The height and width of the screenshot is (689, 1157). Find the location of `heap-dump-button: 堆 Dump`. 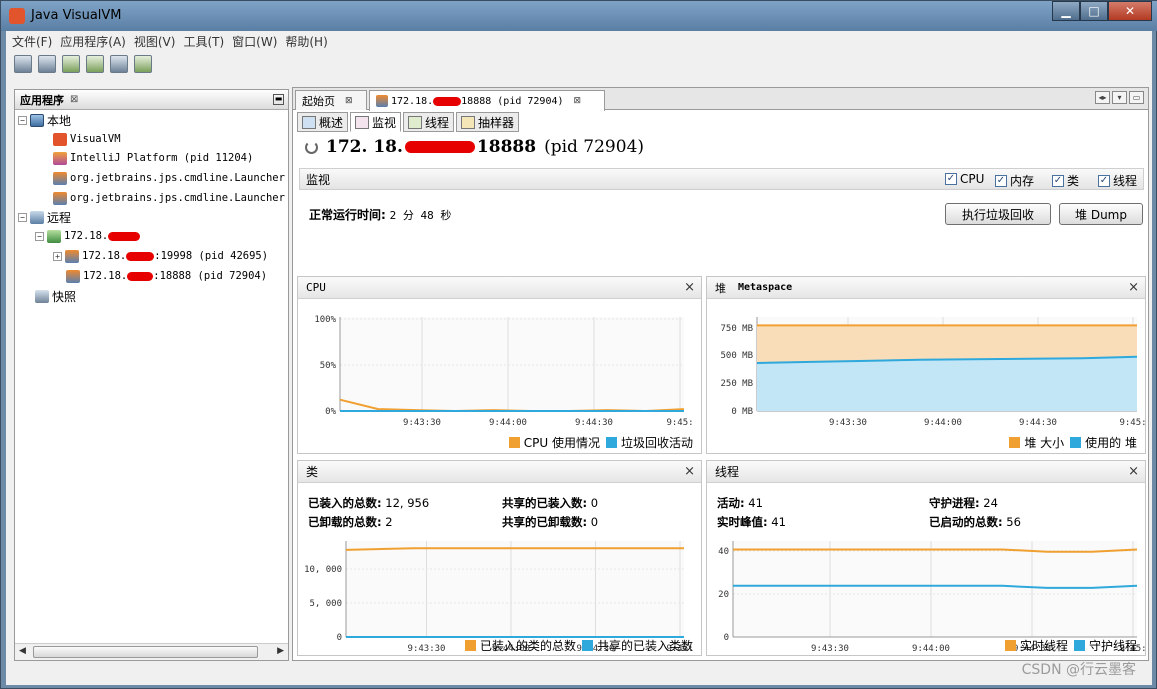

heap-dump-button: 堆 Dump is located at coordinates (1101, 214).